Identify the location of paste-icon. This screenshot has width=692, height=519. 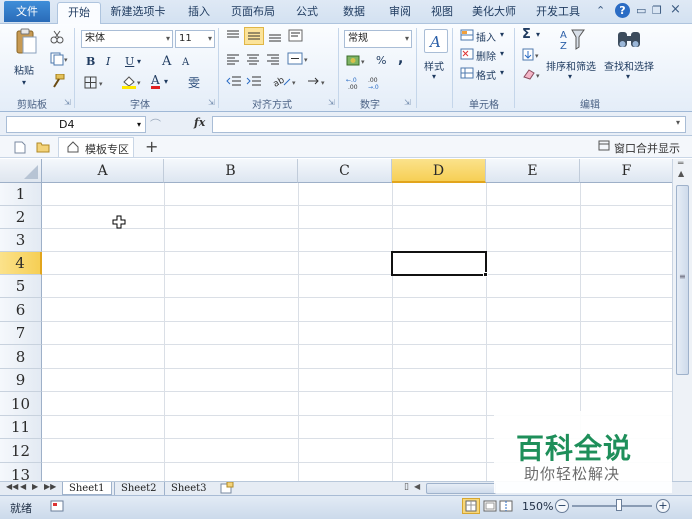
(26, 42).